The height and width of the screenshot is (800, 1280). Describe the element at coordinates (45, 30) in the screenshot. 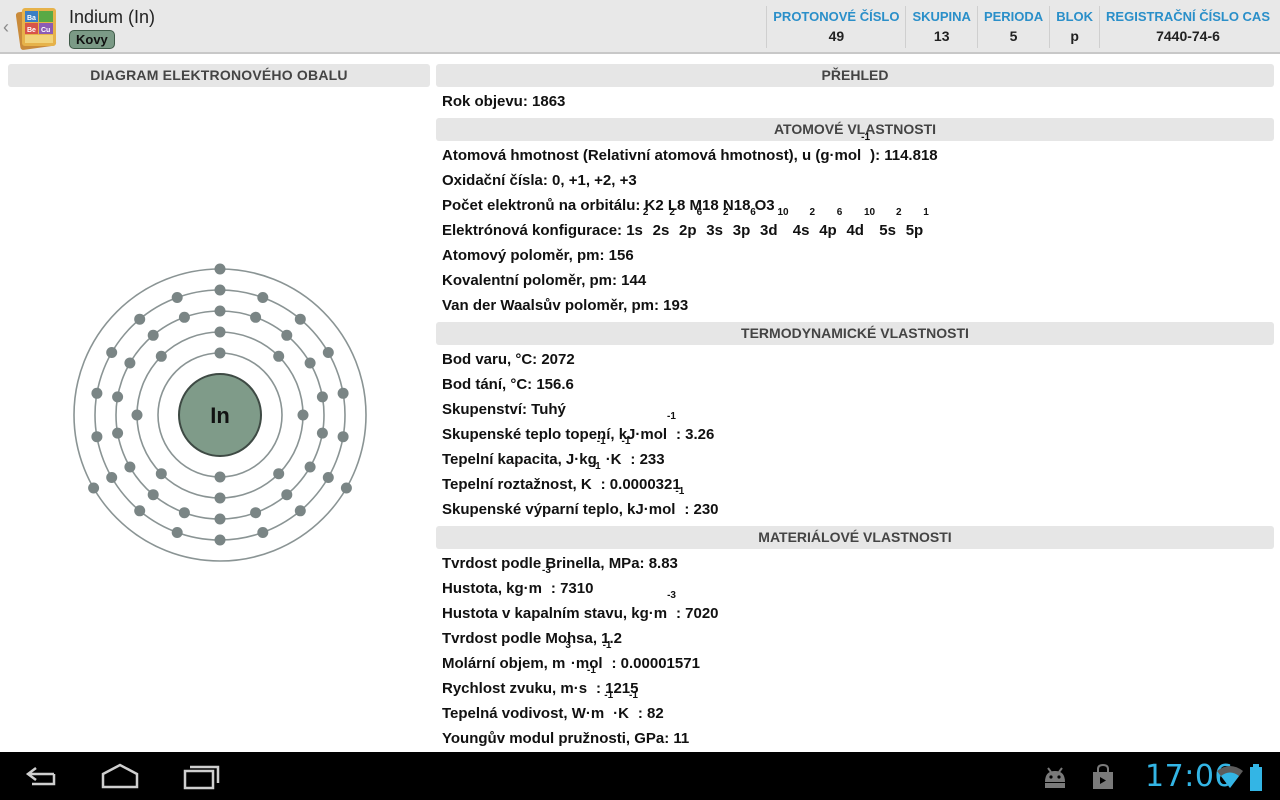

I see `icon-letter: Cu` at that location.